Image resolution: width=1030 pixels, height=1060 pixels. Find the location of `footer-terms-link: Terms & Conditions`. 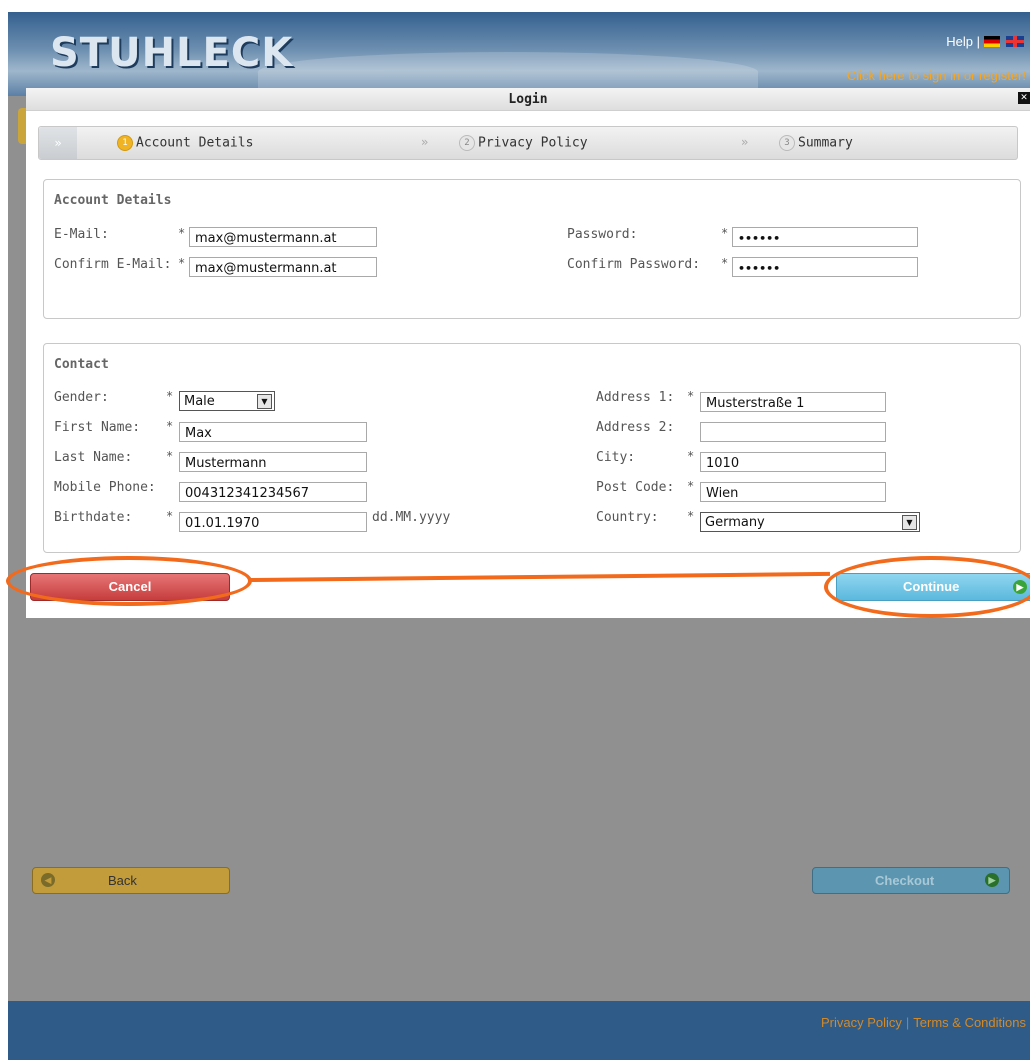

footer-terms-link: Terms & Conditions is located at coordinates (969, 1022).